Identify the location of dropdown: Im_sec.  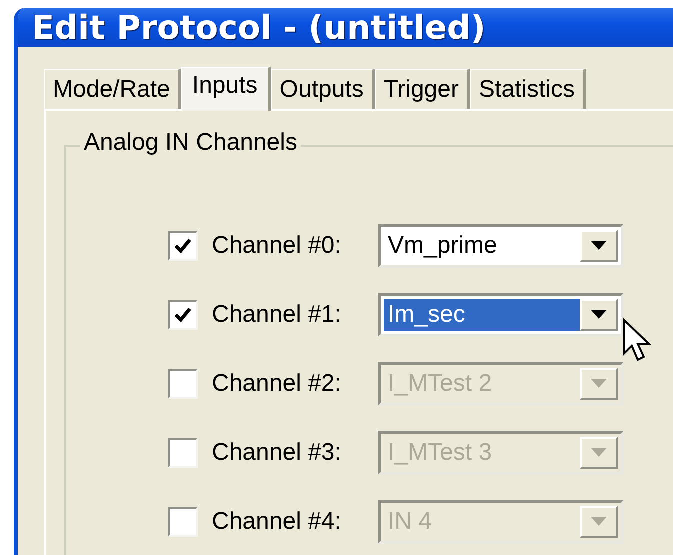
(501, 314).